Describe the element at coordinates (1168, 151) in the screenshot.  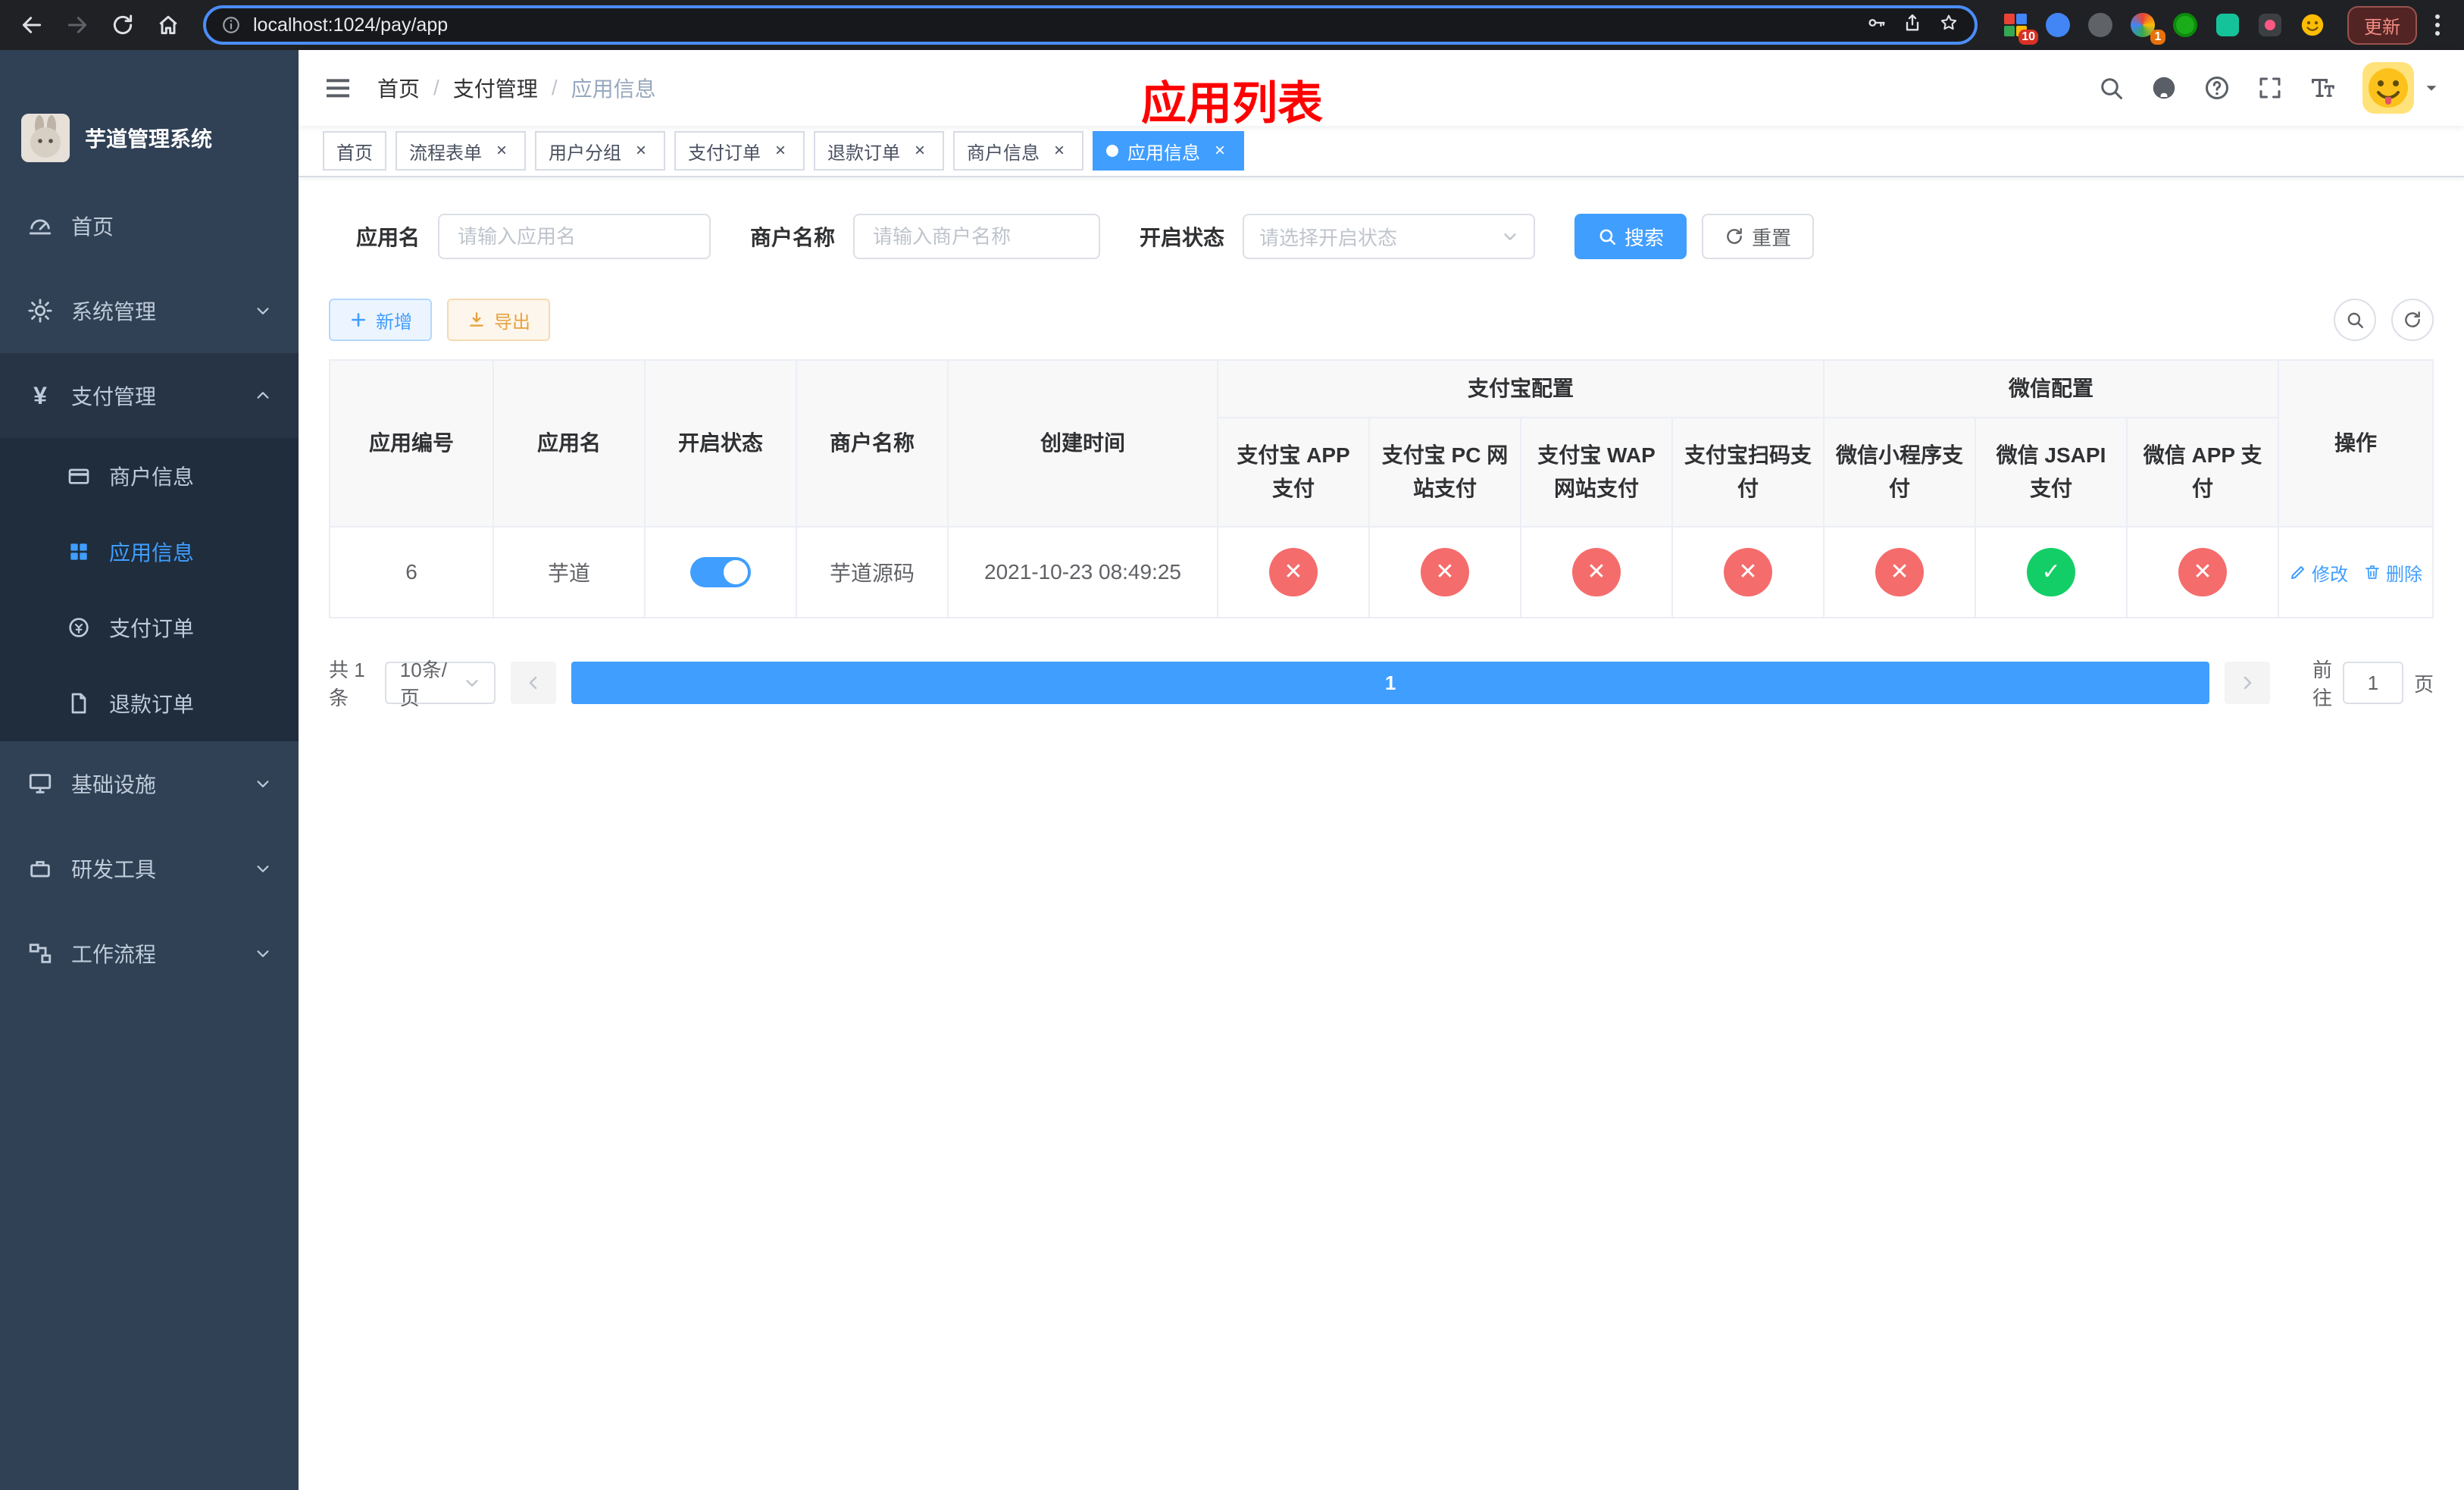
I see `tab-app-info: 应用信息 ×` at that location.